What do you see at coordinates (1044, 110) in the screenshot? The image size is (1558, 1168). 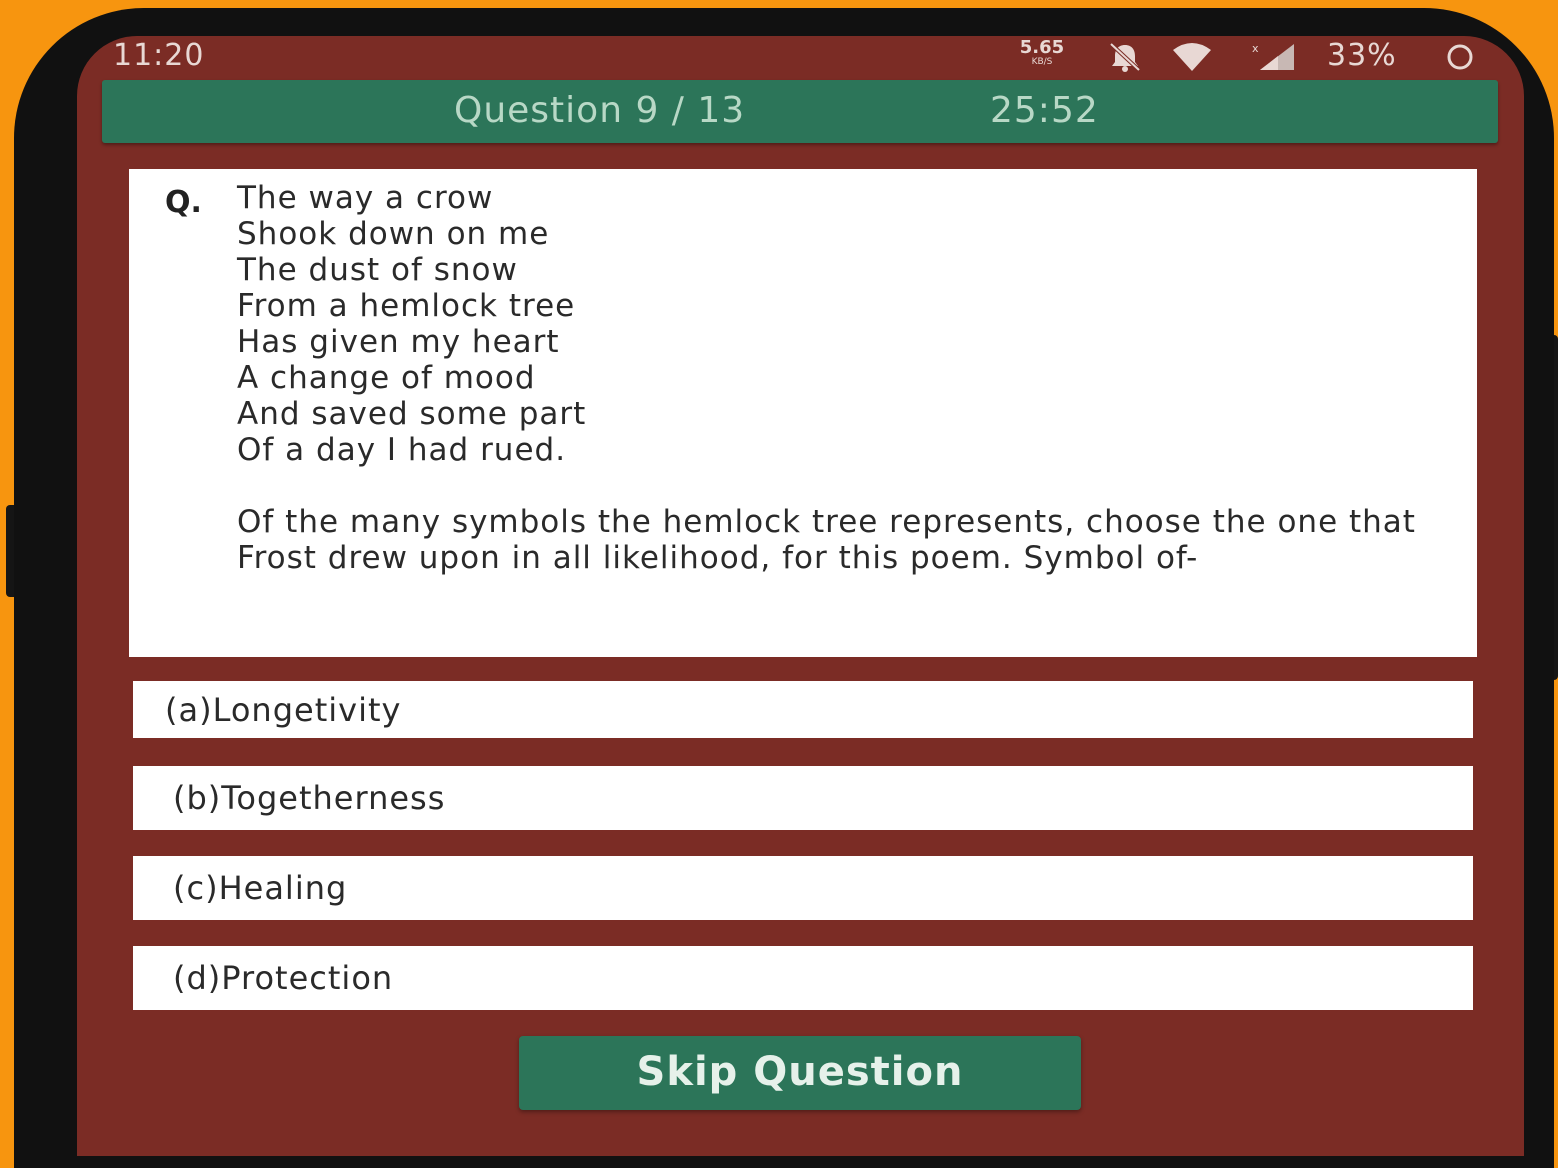 I see `quiz-timer: 25:52` at bounding box center [1044, 110].